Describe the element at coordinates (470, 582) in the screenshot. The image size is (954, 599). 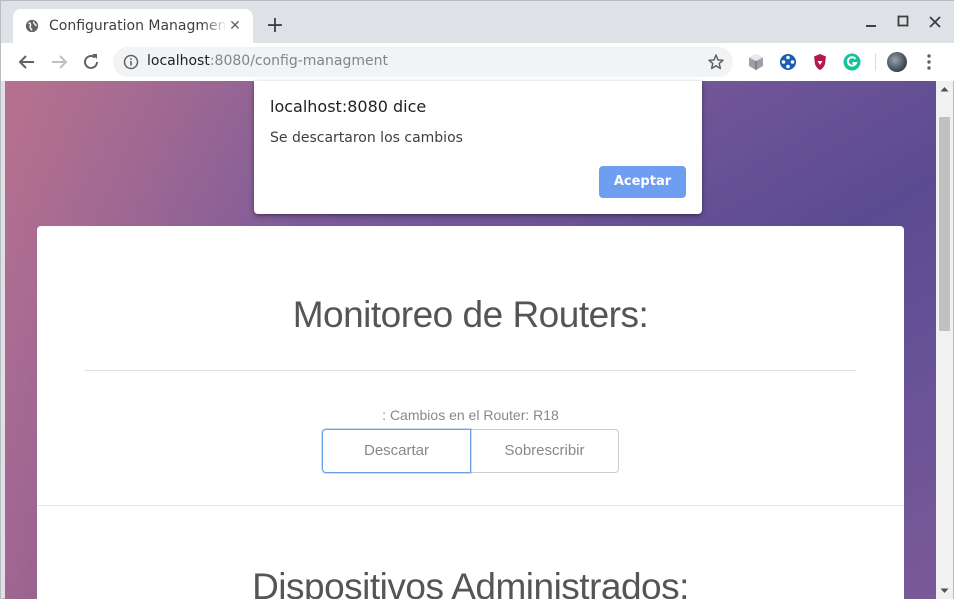
I see `managed-devices-title: Dispositivos Administrados:` at that location.